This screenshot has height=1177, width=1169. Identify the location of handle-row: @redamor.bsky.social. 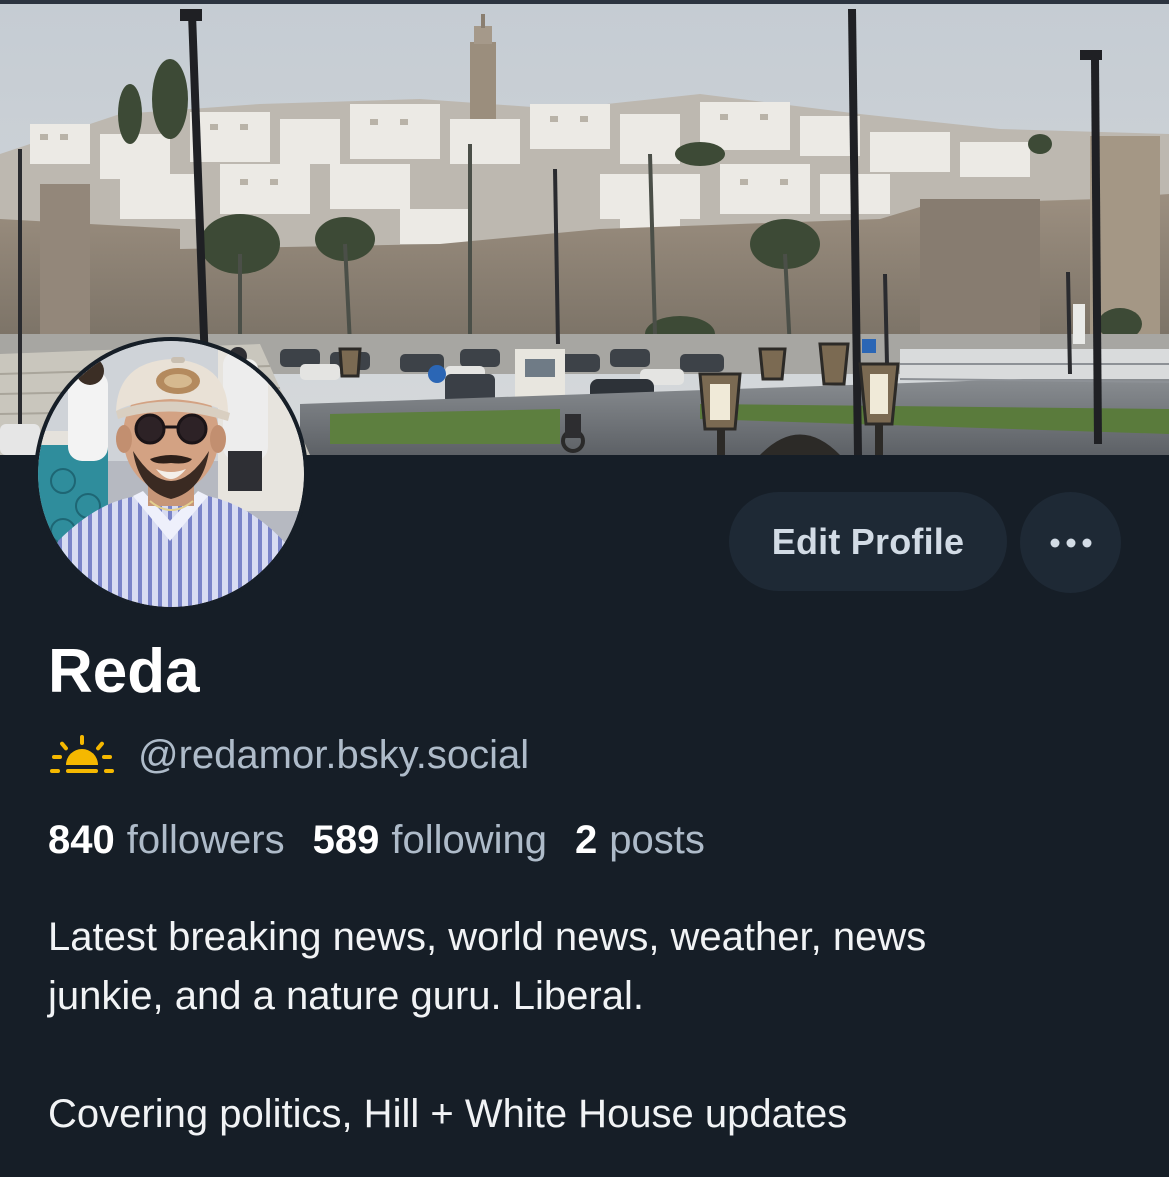
(288, 755).